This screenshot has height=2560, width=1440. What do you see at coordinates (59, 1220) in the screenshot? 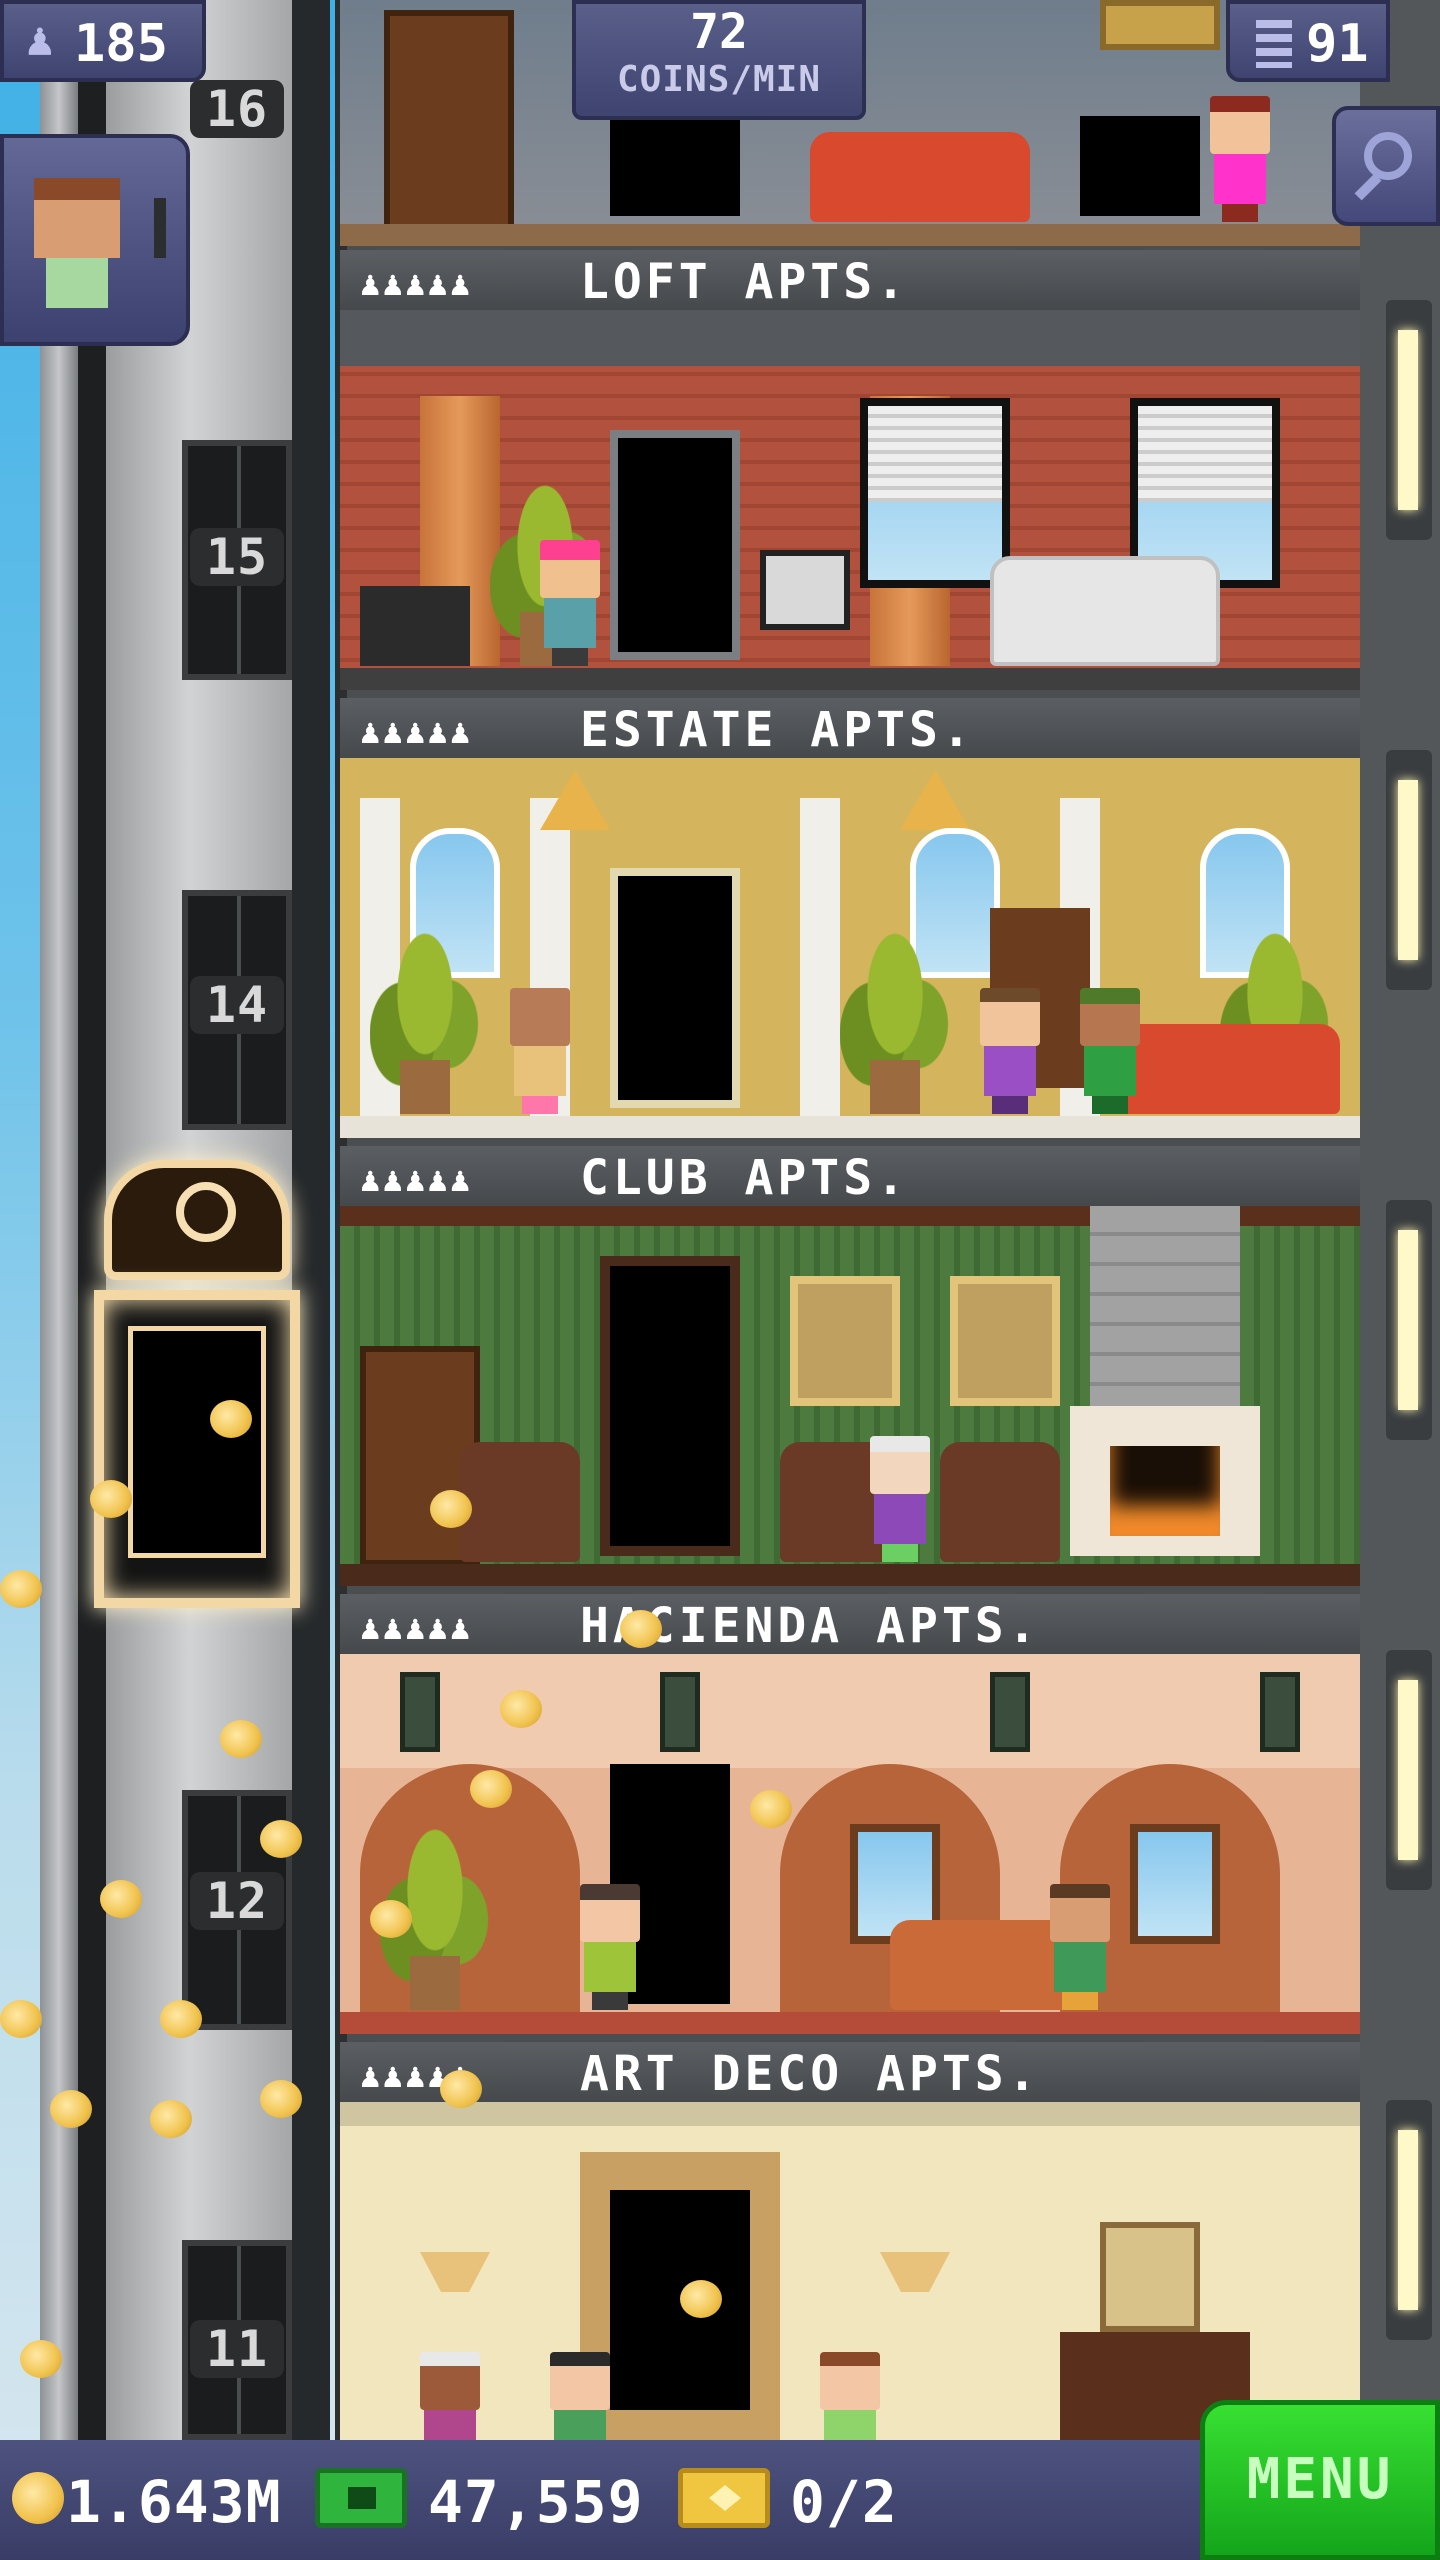
I see `shaft-rail` at bounding box center [59, 1220].